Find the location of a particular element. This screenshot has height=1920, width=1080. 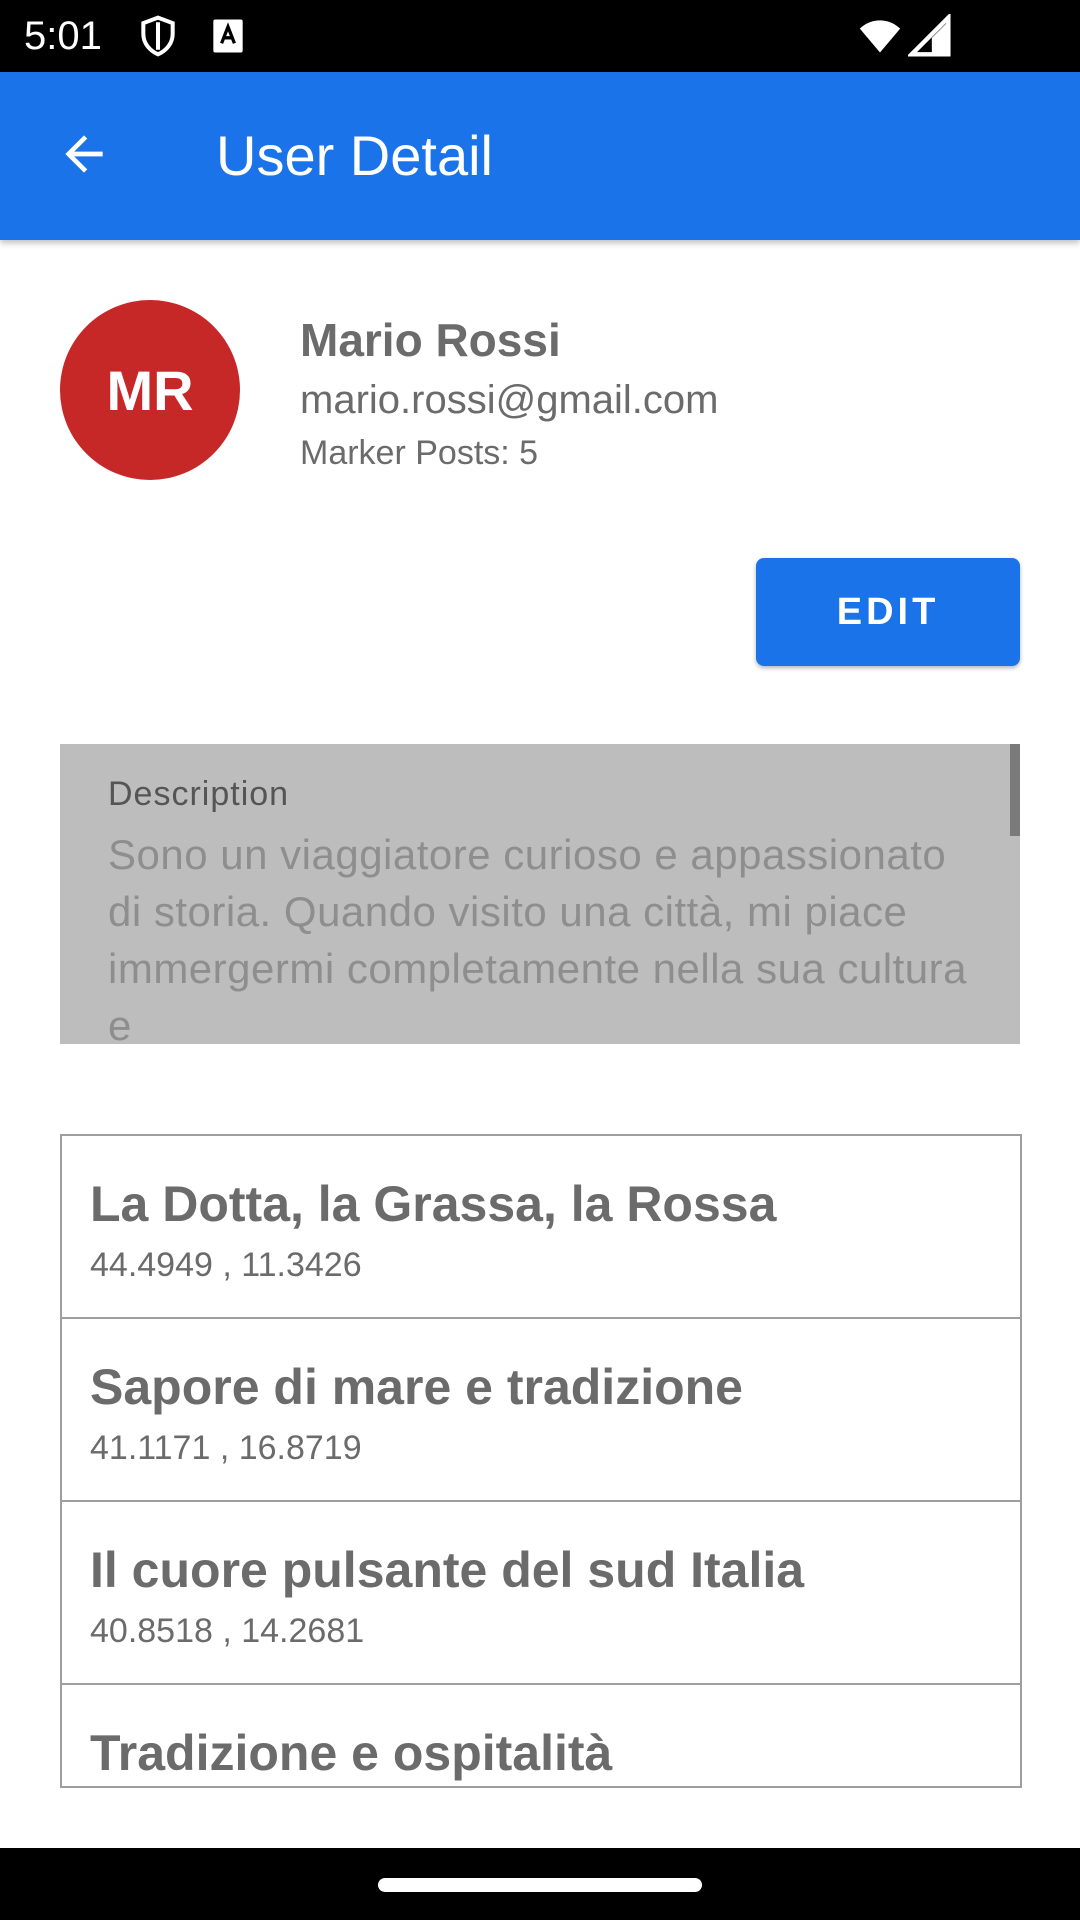

shield-icon is located at coordinates (158, 36).